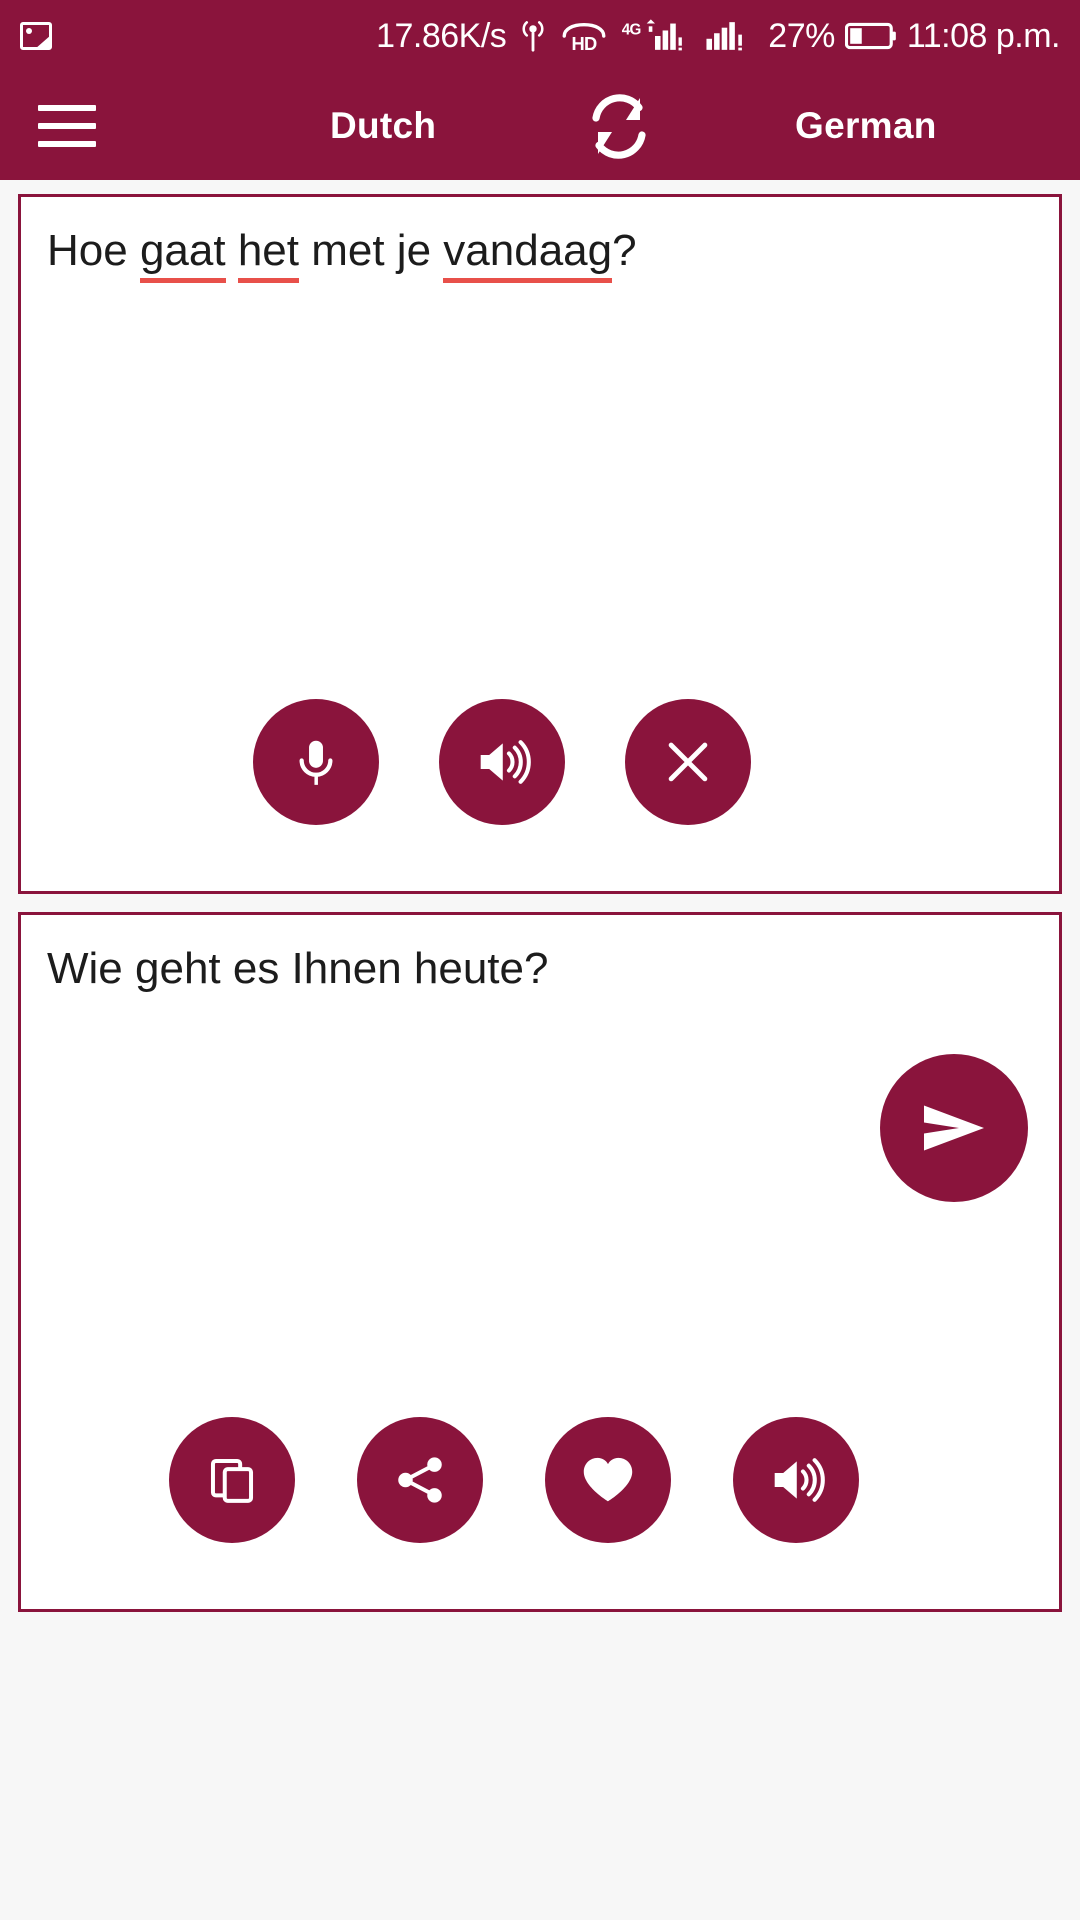  What do you see at coordinates (93, 250) in the screenshot?
I see `source-text-segment: Hoe` at bounding box center [93, 250].